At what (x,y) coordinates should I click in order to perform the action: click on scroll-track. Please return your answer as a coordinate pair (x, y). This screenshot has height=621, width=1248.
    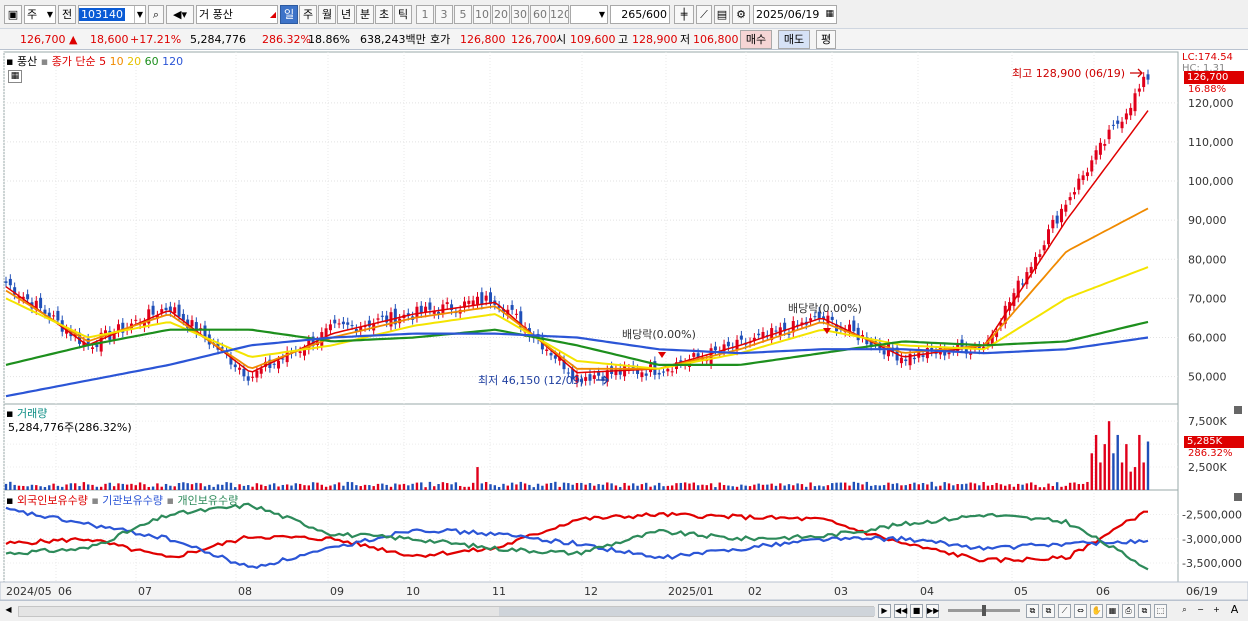
    Looking at the image, I should click on (446, 611).